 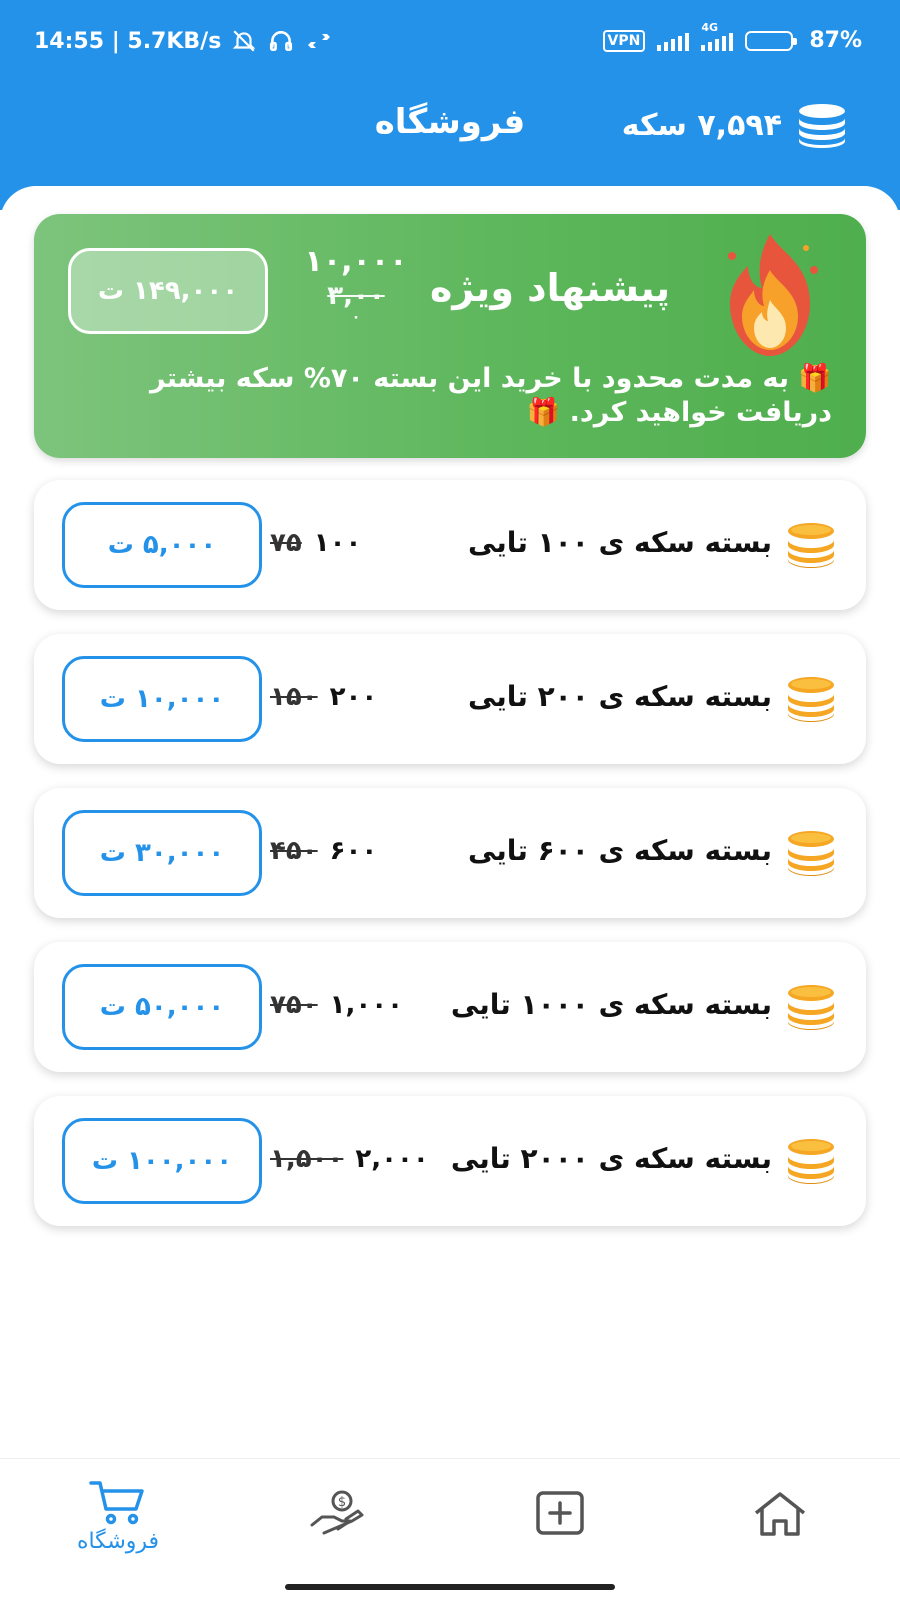 What do you see at coordinates (319, 41) in the screenshot?
I see `sync-icon` at bounding box center [319, 41].